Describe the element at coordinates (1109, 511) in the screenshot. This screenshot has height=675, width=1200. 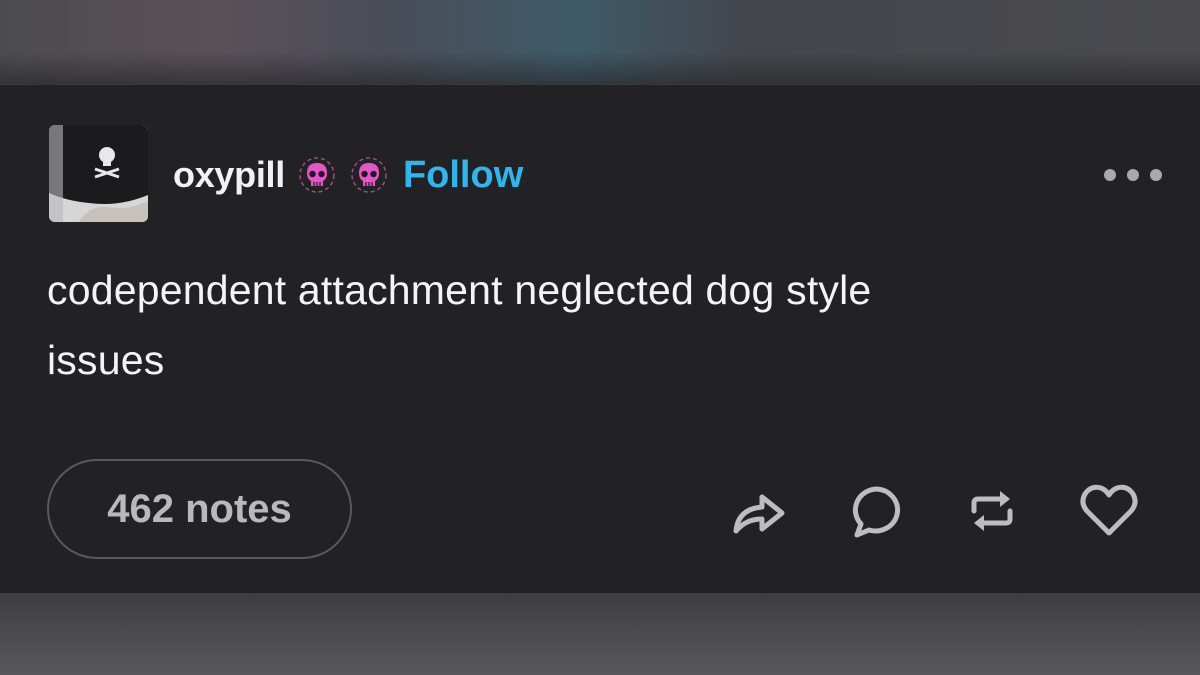
I see `like-icon` at that location.